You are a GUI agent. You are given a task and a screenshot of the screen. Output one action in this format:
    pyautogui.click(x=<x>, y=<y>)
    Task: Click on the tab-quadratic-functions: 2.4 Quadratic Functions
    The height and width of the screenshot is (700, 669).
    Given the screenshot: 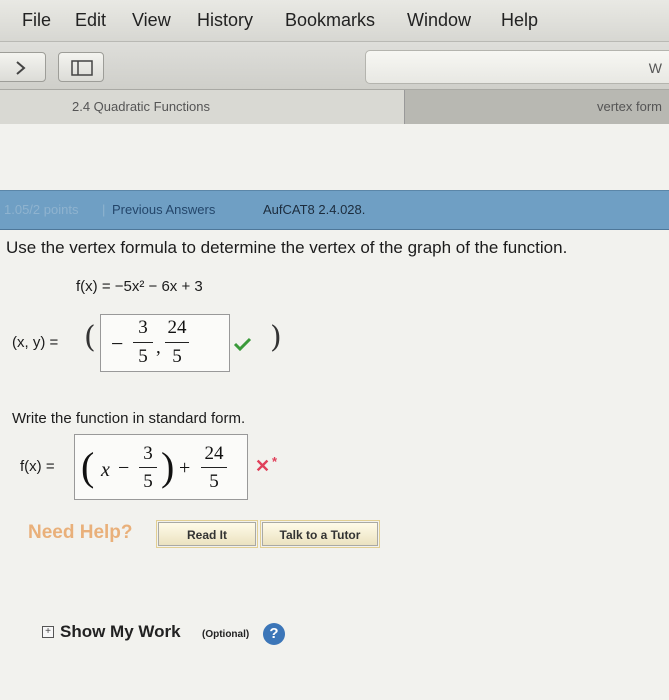 What is the action you would take?
    pyautogui.click(x=202, y=107)
    